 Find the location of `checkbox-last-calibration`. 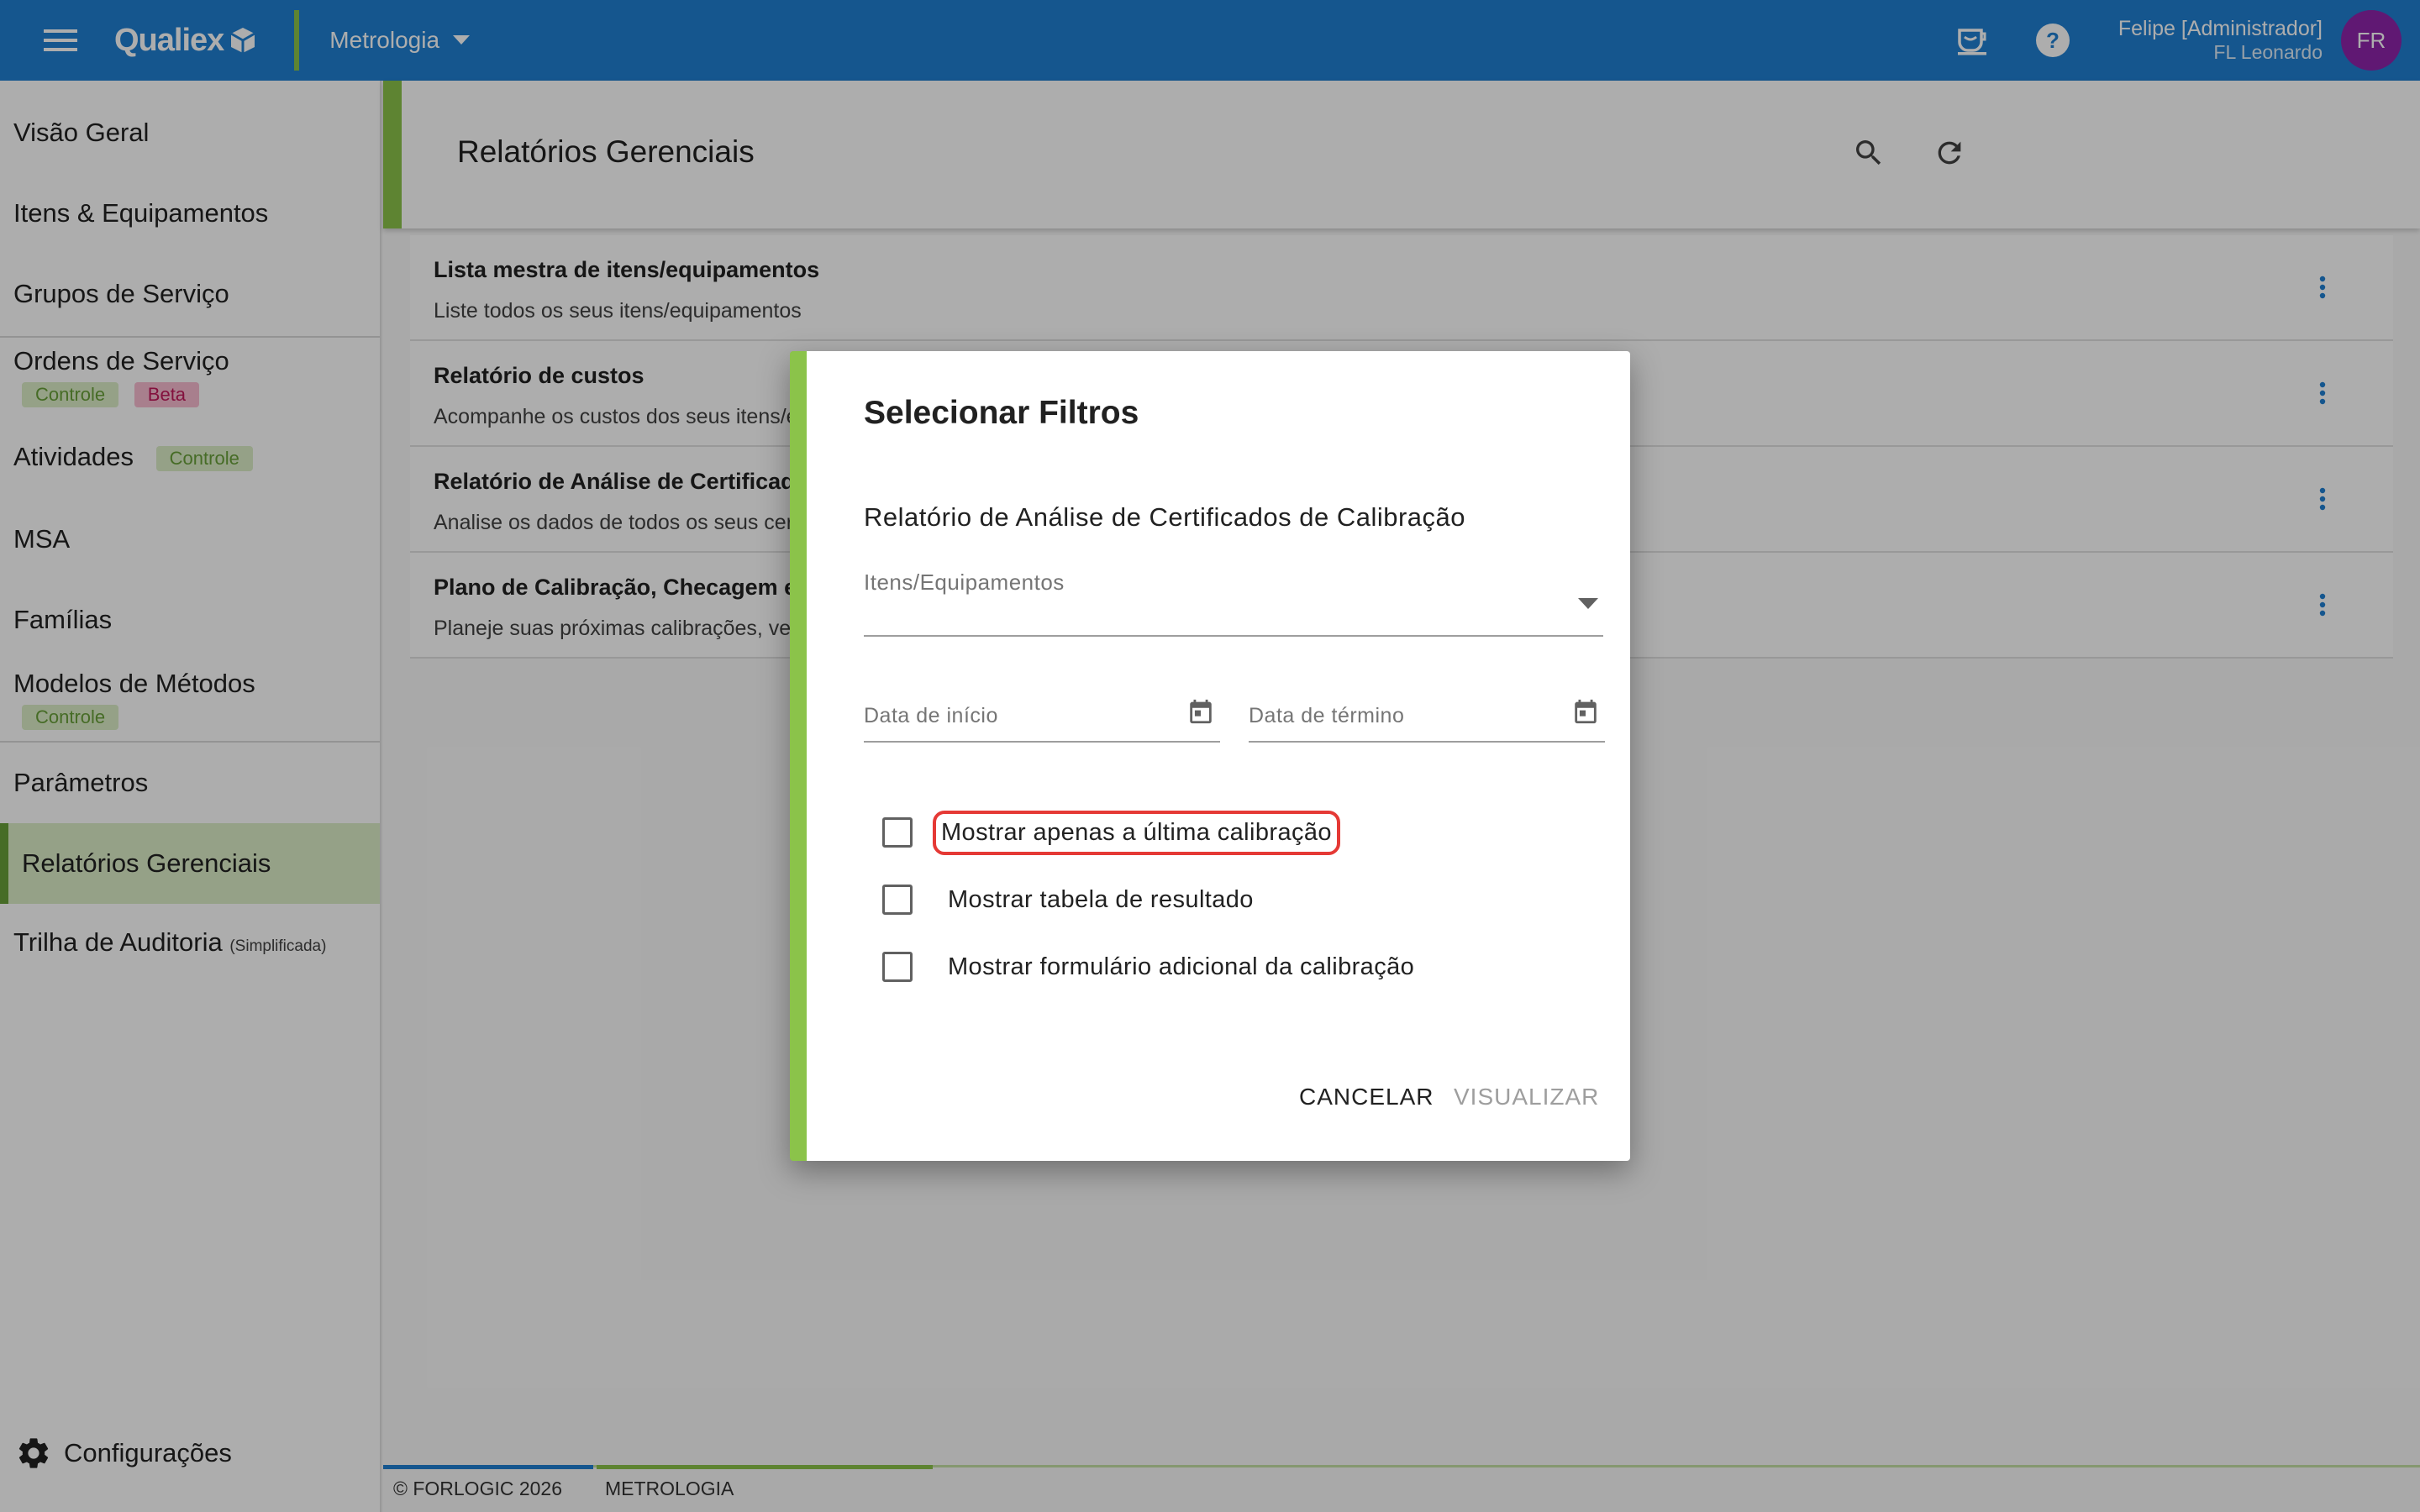

checkbox-last-calibration is located at coordinates (898, 832).